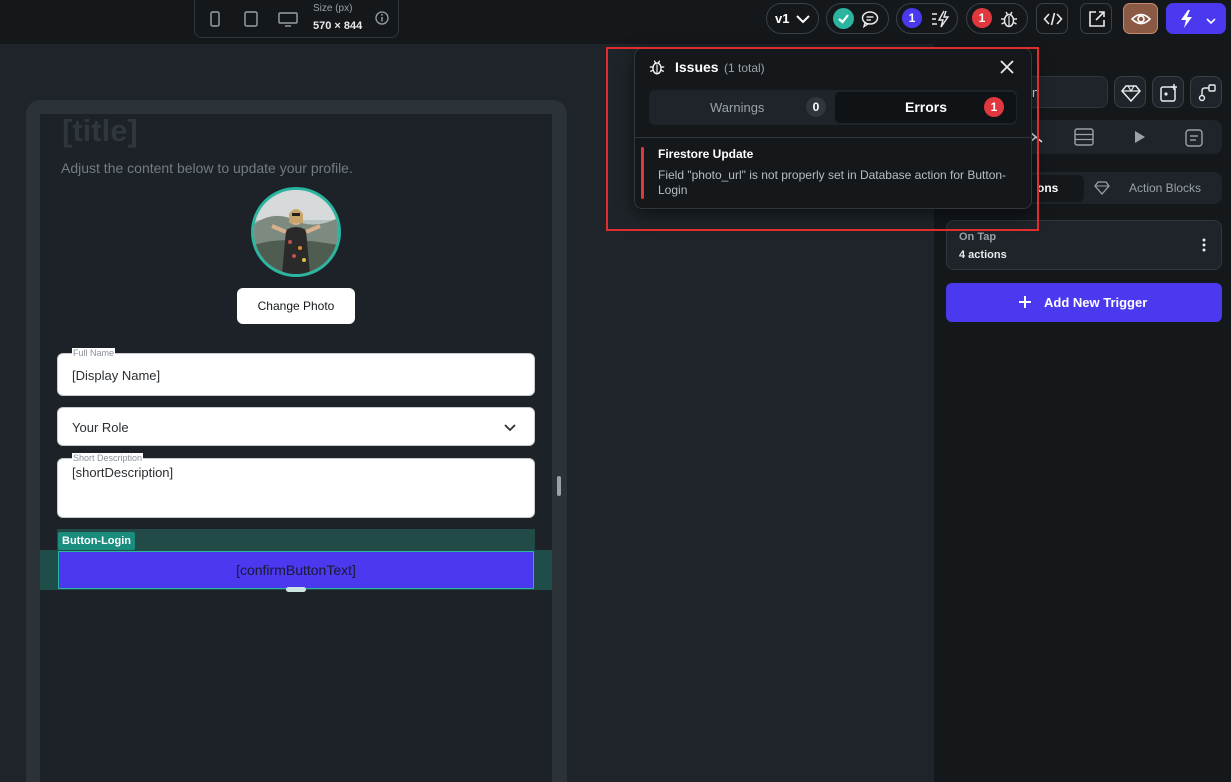  What do you see at coordinates (1097, 21) in the screenshot?
I see `open-external-icon` at bounding box center [1097, 21].